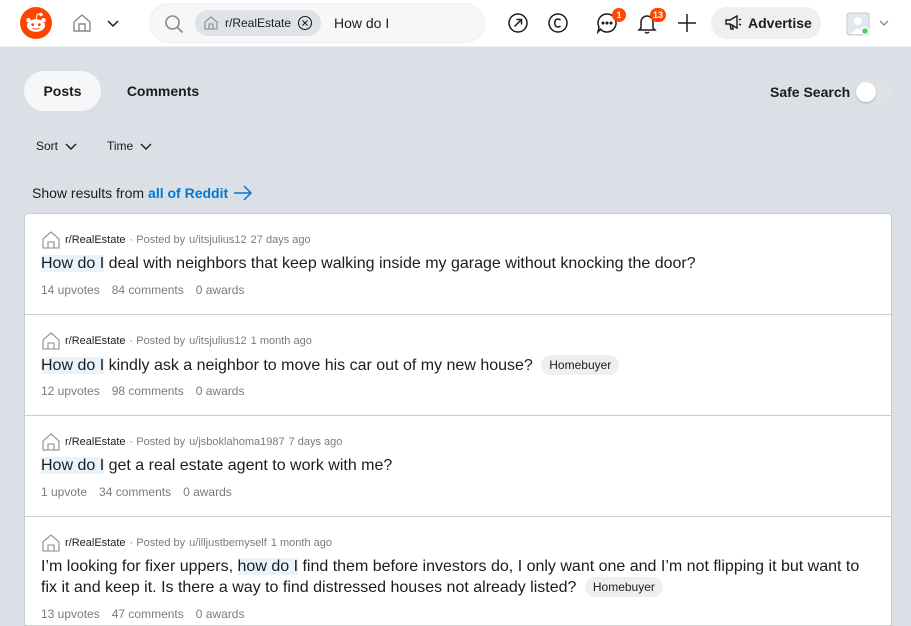 This screenshot has height=626, width=911. I want to click on subreddit-filter-chip: r/RealEstate, so click(258, 23).